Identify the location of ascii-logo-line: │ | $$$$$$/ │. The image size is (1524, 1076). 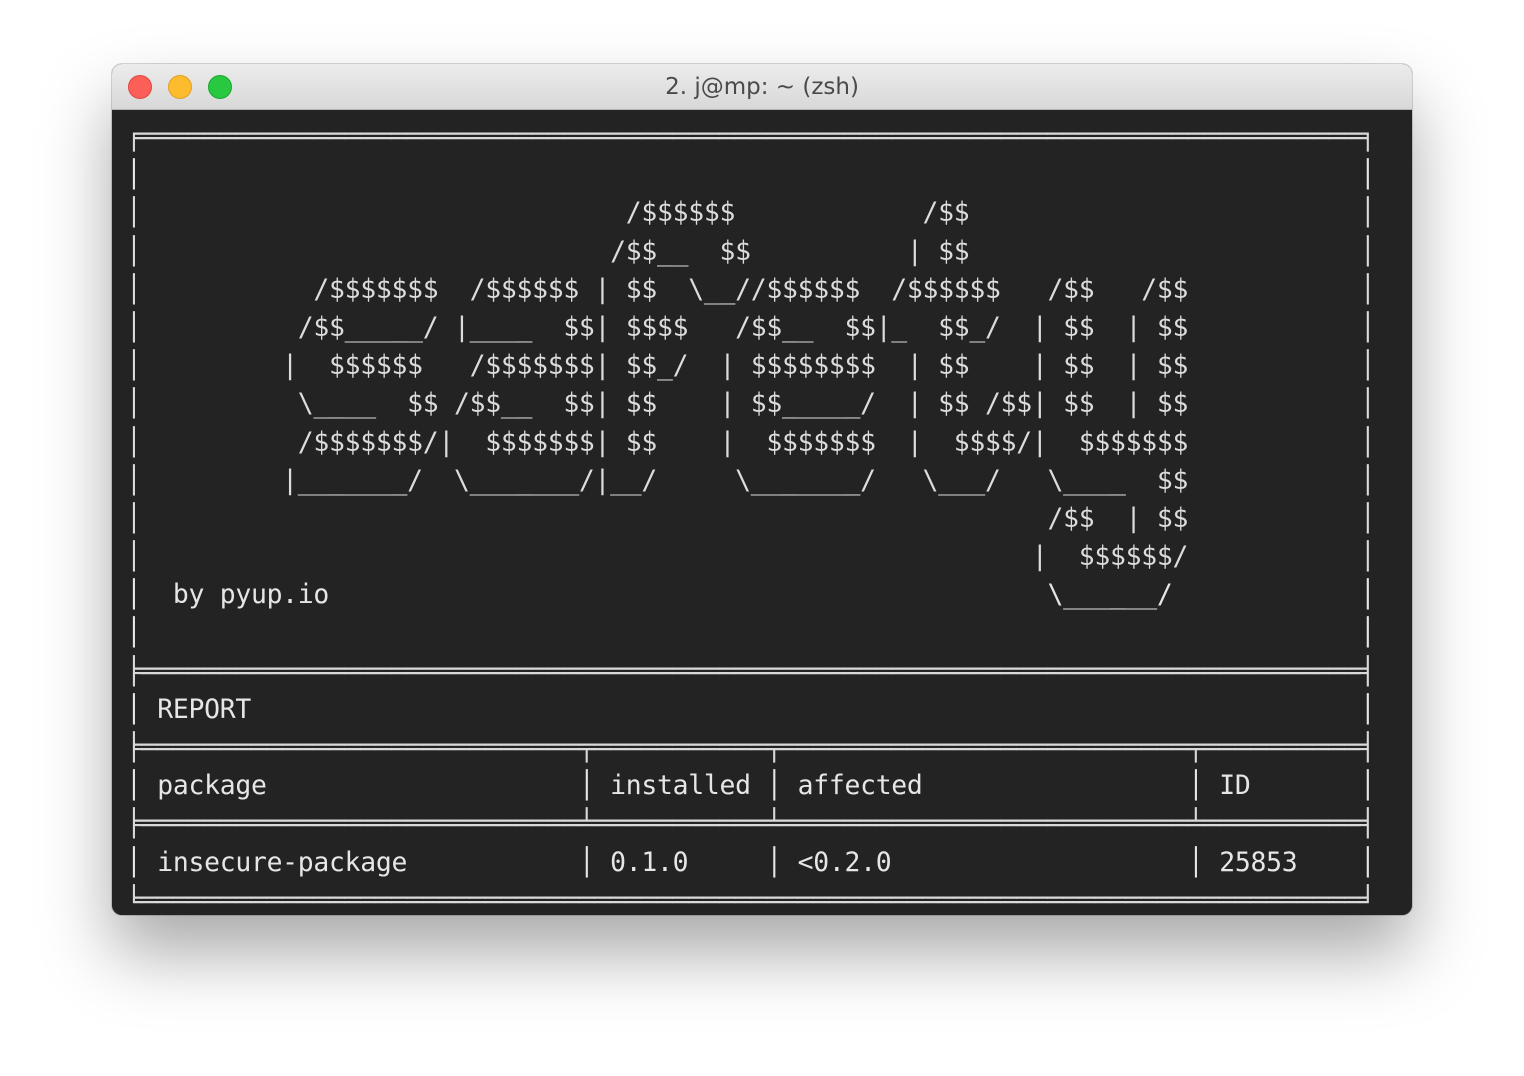
(751, 557).